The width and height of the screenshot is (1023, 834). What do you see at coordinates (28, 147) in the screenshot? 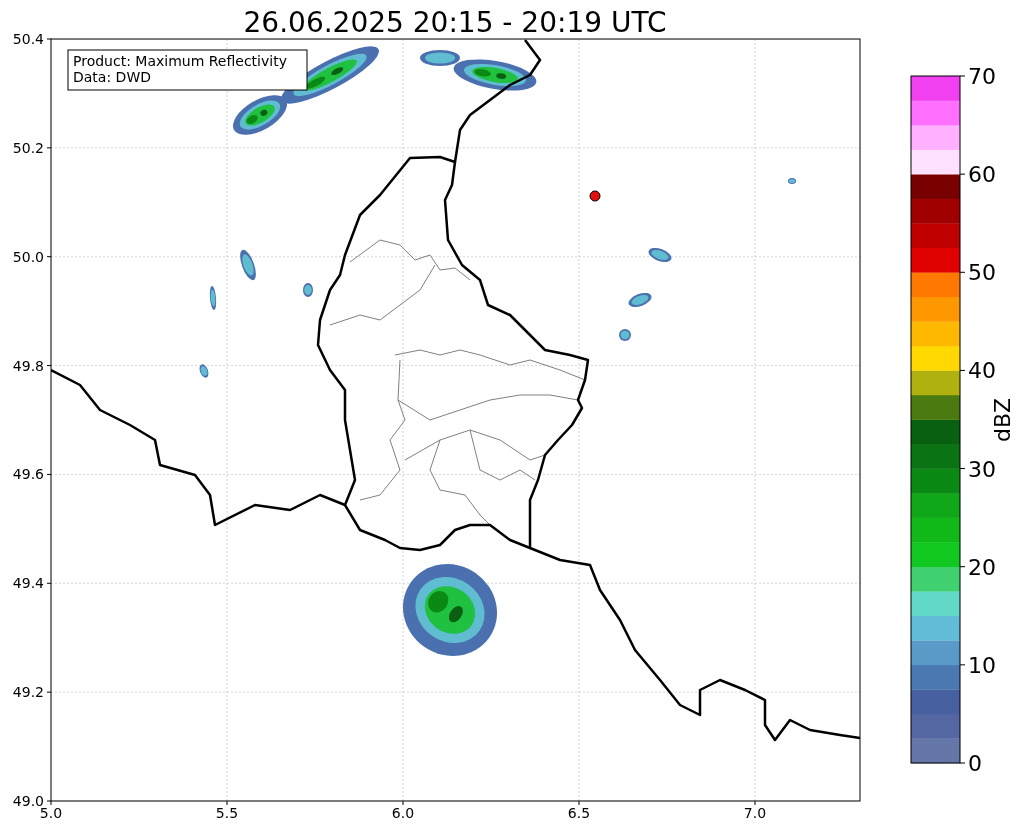
I see `y-tick-label: 50.2` at bounding box center [28, 147].